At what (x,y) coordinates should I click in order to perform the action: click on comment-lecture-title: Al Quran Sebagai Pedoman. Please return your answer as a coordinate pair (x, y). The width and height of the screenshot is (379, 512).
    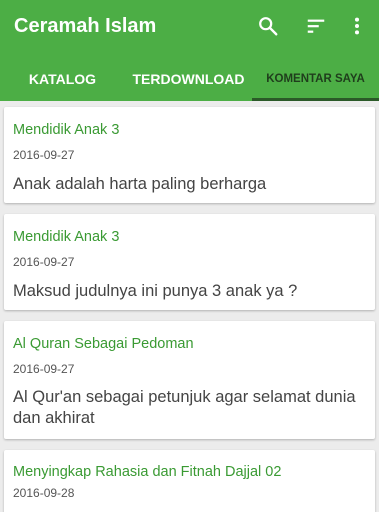
    Looking at the image, I should click on (103, 344).